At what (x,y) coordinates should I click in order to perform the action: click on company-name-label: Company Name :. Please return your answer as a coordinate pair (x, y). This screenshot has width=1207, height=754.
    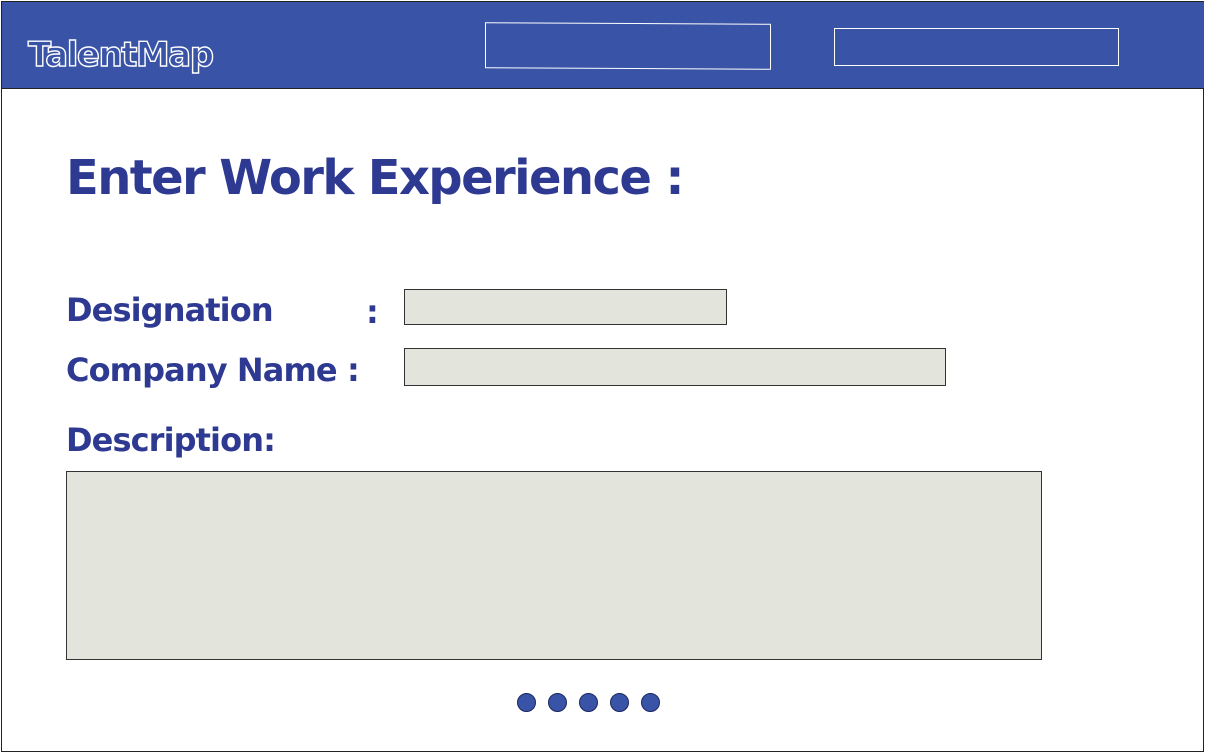
    Looking at the image, I should click on (213, 370).